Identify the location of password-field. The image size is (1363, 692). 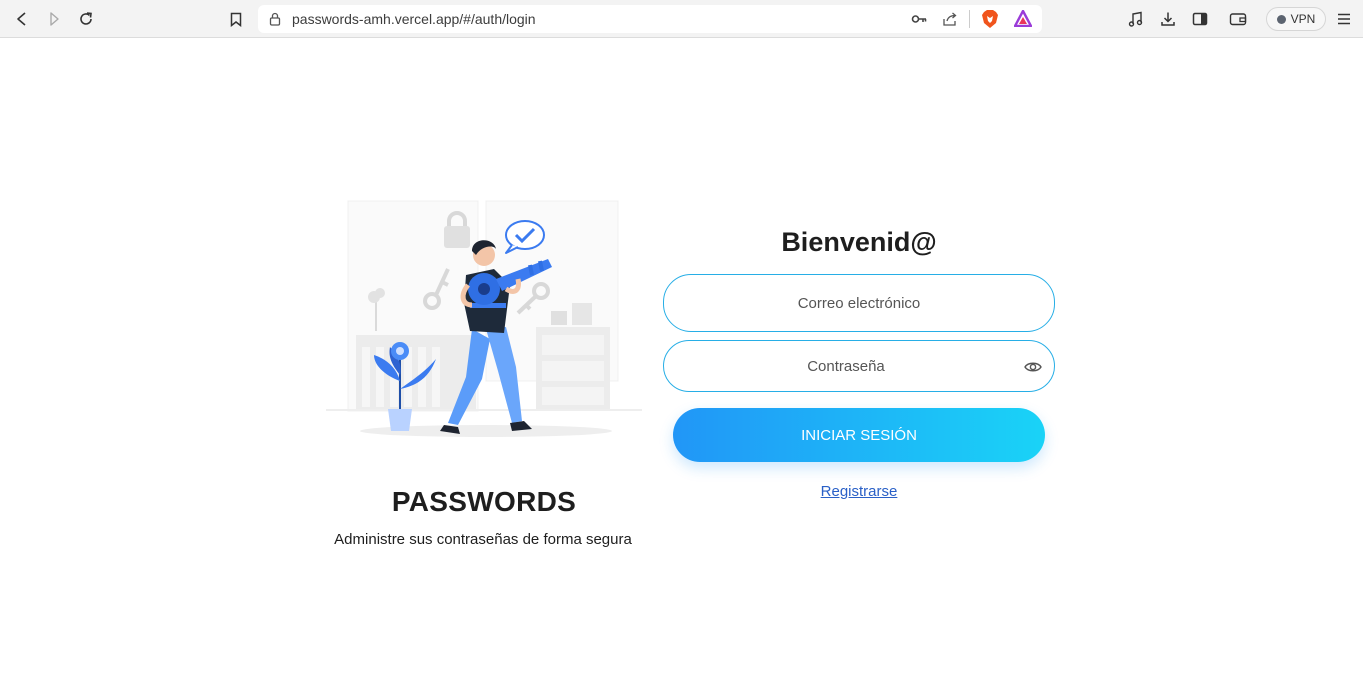
(859, 366).